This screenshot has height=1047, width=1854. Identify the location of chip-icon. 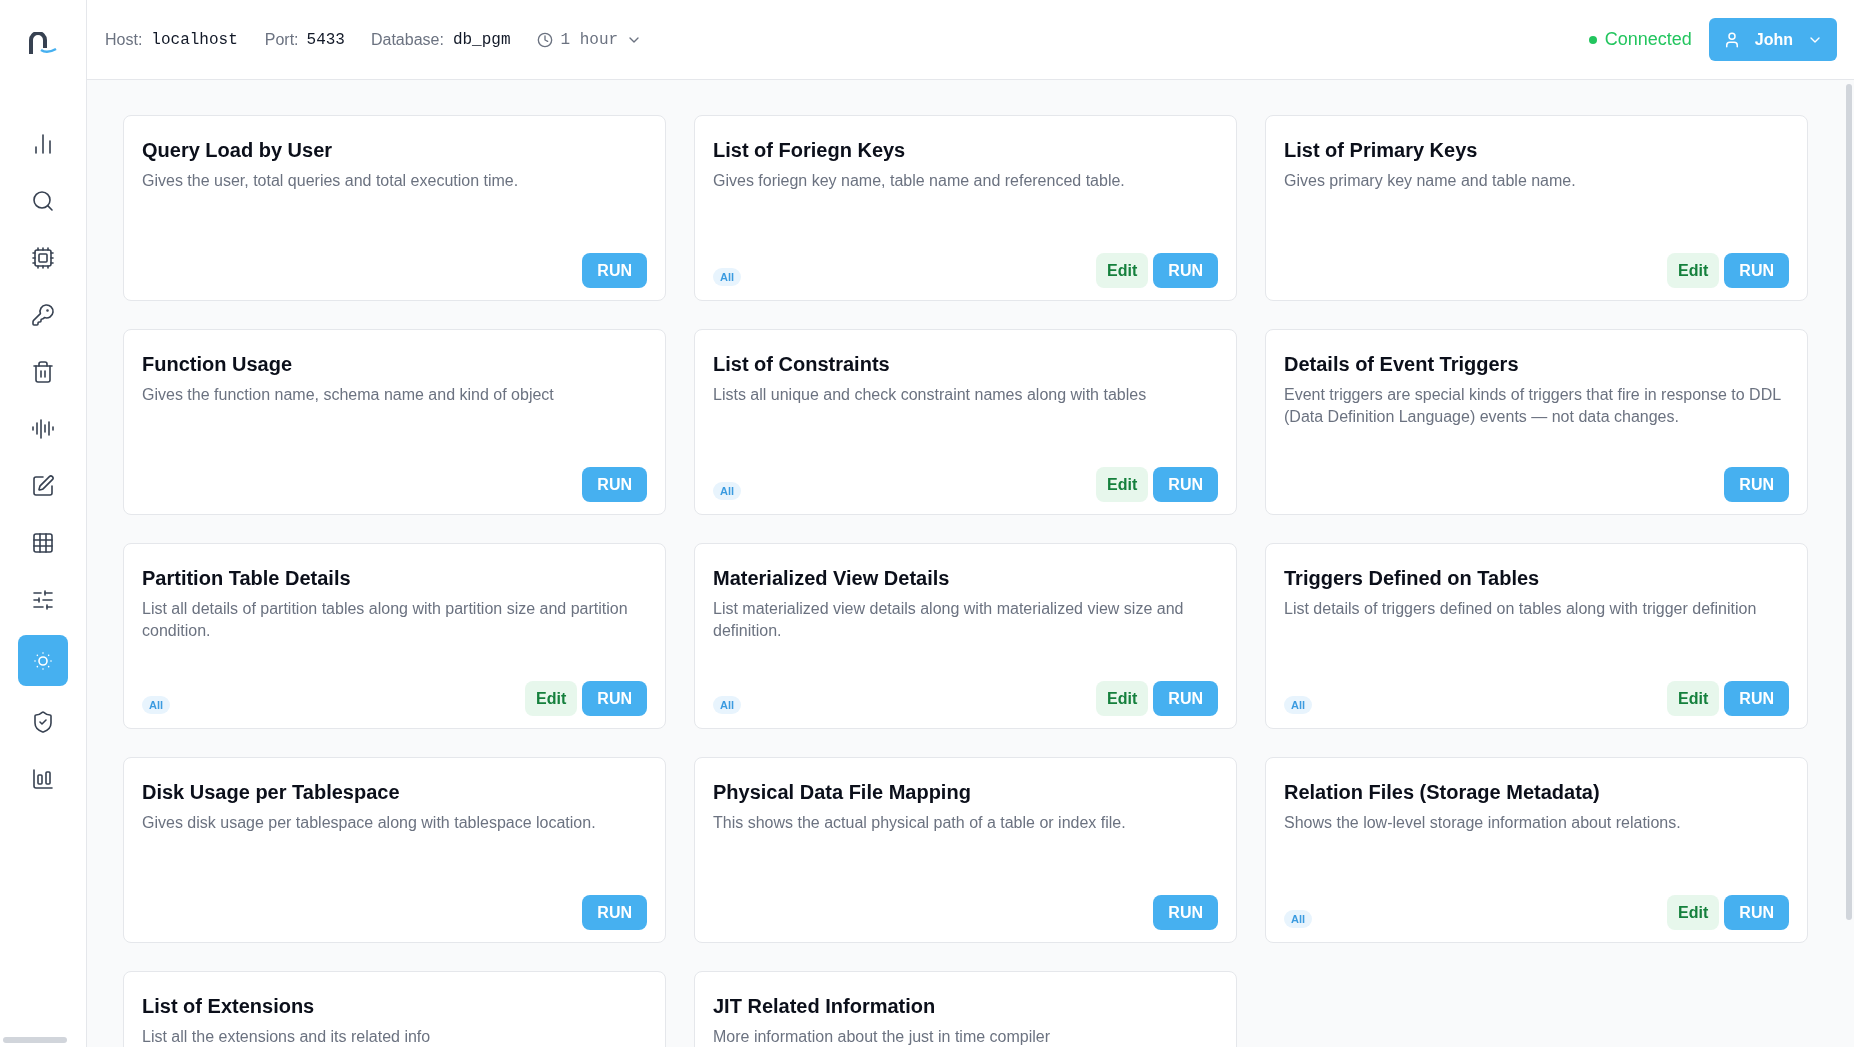
(43, 257).